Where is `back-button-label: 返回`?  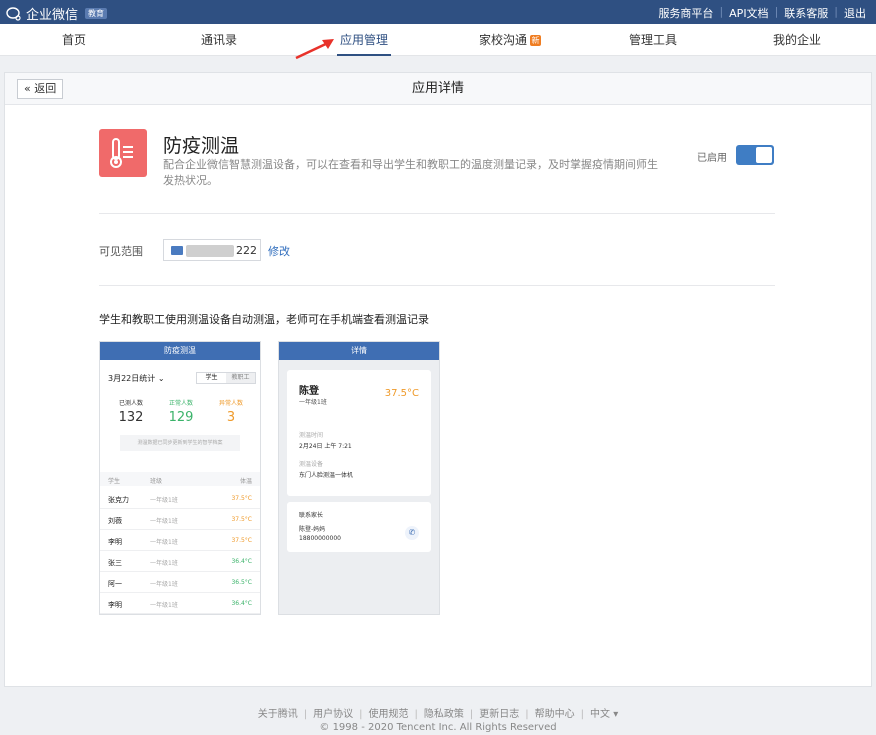
back-button-label: 返回 is located at coordinates (45, 88).